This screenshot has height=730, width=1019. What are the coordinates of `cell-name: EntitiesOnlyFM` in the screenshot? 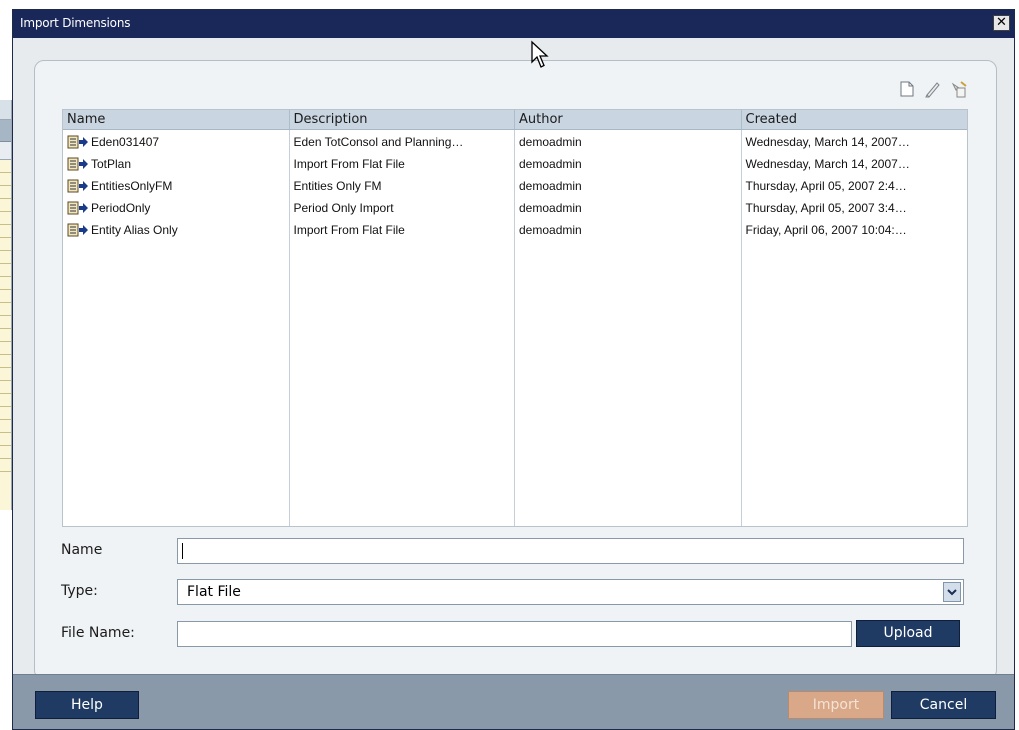 It's located at (176, 186).